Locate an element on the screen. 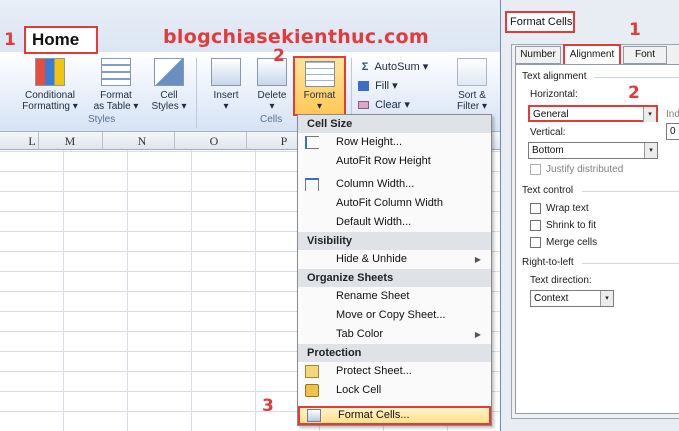  insert-cells-icon is located at coordinates (226, 72).